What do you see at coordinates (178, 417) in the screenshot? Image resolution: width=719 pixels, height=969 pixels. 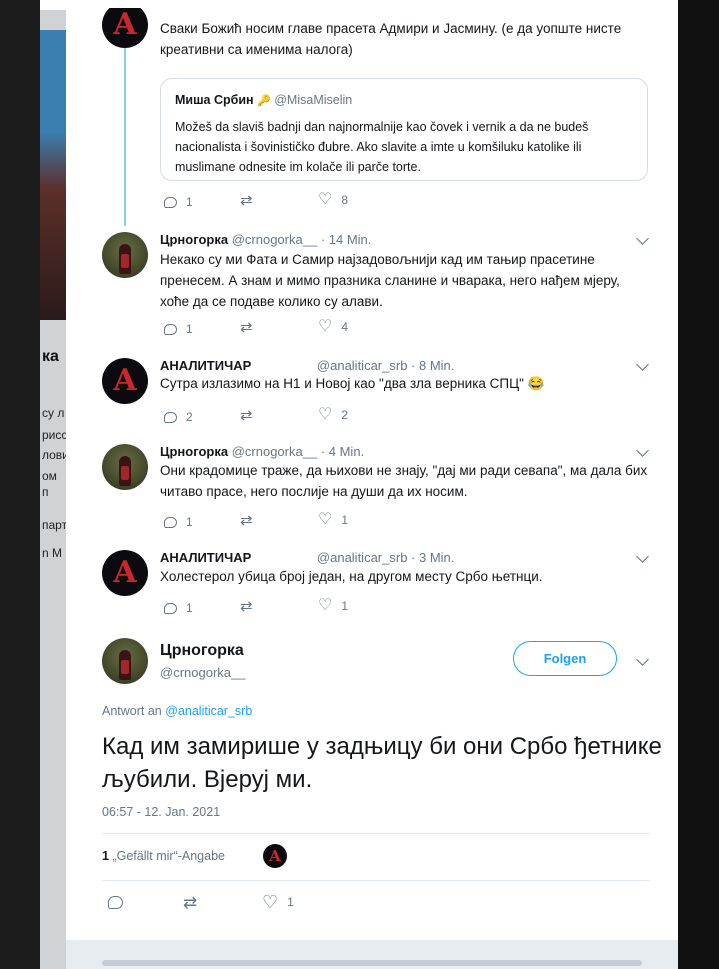 I see `reply-action: 2` at bounding box center [178, 417].